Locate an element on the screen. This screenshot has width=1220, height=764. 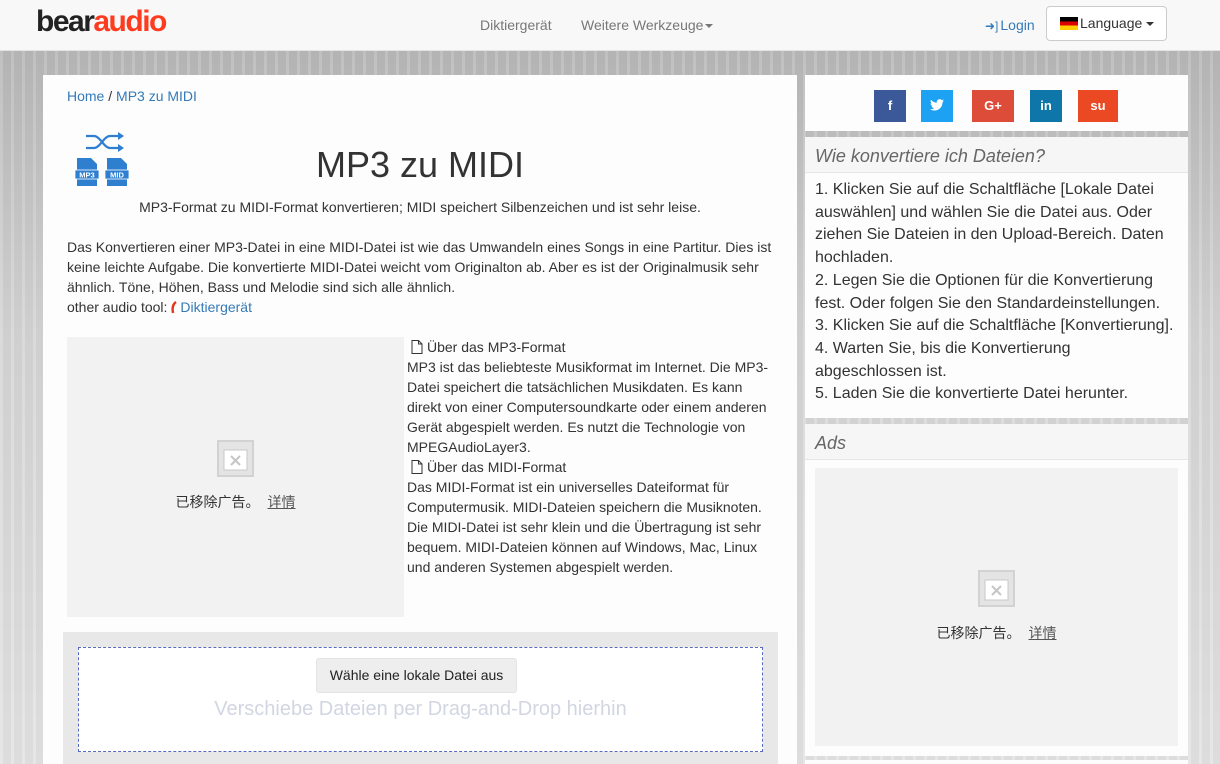
logo-text-audio: audio is located at coordinates (130, 21).